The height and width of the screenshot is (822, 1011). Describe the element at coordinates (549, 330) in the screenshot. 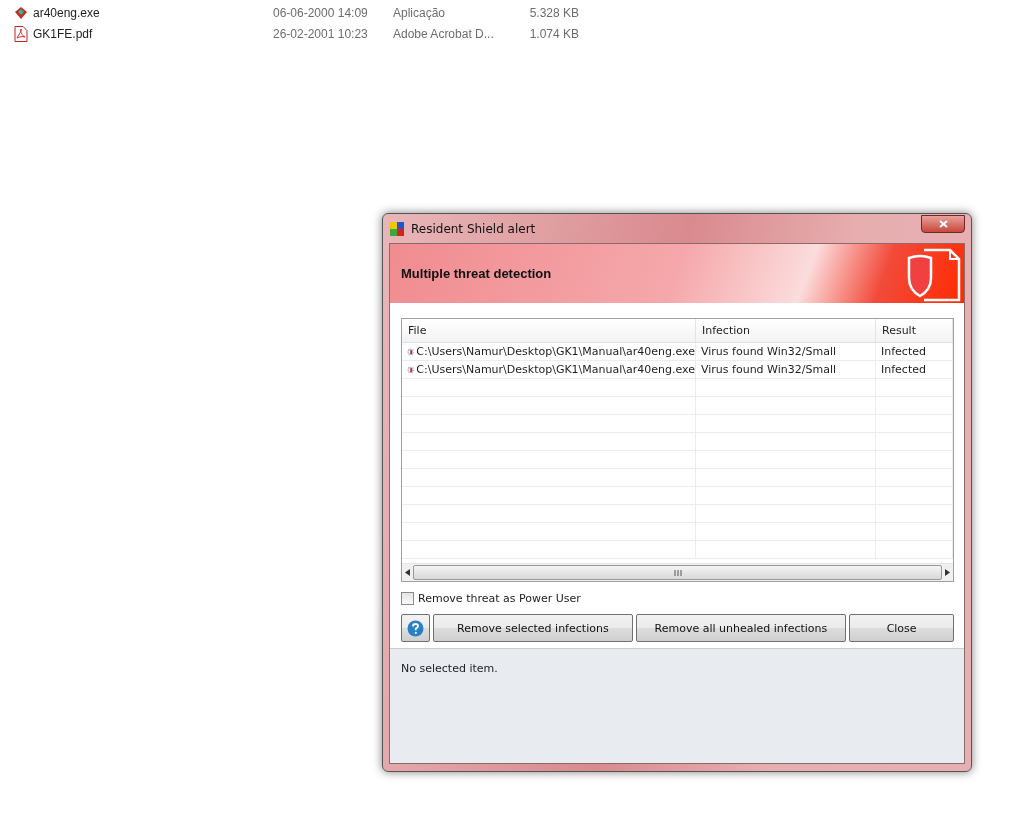

I see `column-header: File` at that location.